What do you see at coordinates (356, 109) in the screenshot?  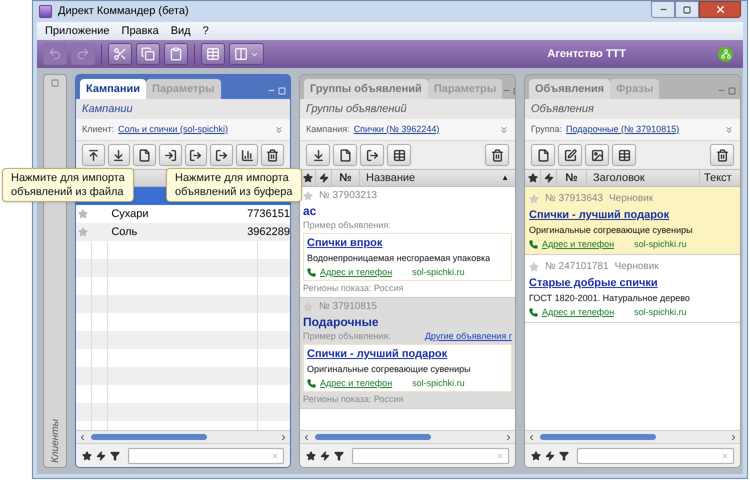 I see `panel-subtitle: Группы объявлений` at bounding box center [356, 109].